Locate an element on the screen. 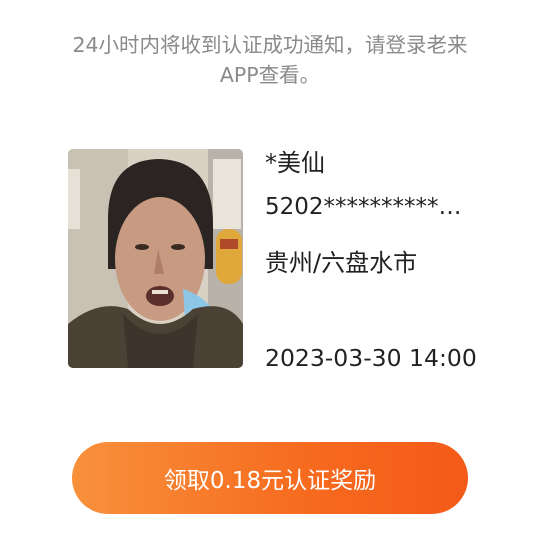  verification-notice: 24小时内将收到认证成功通知，请登录老来 APP查看。 is located at coordinates (270, 60).